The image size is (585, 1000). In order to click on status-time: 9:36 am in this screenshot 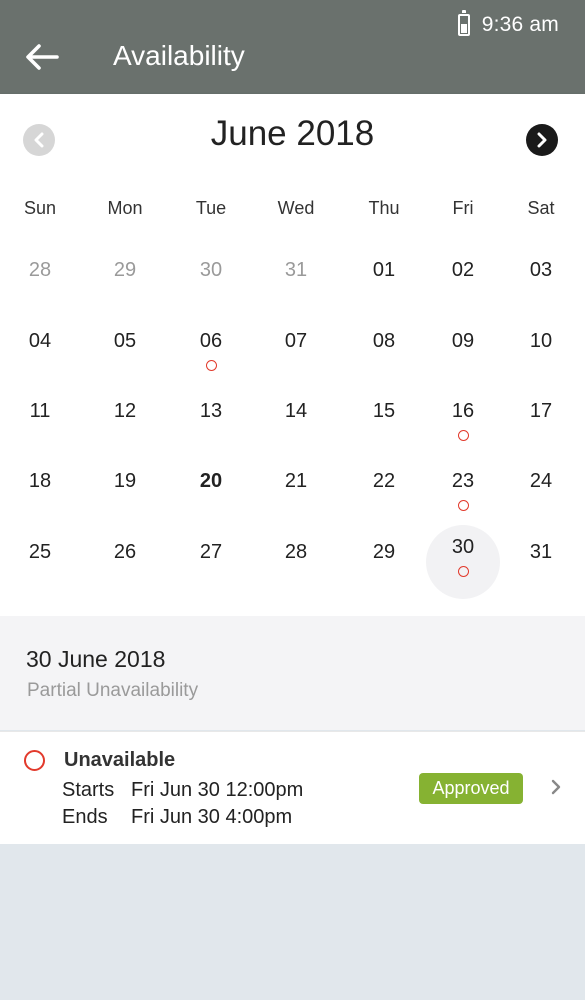, I will do `click(520, 24)`.